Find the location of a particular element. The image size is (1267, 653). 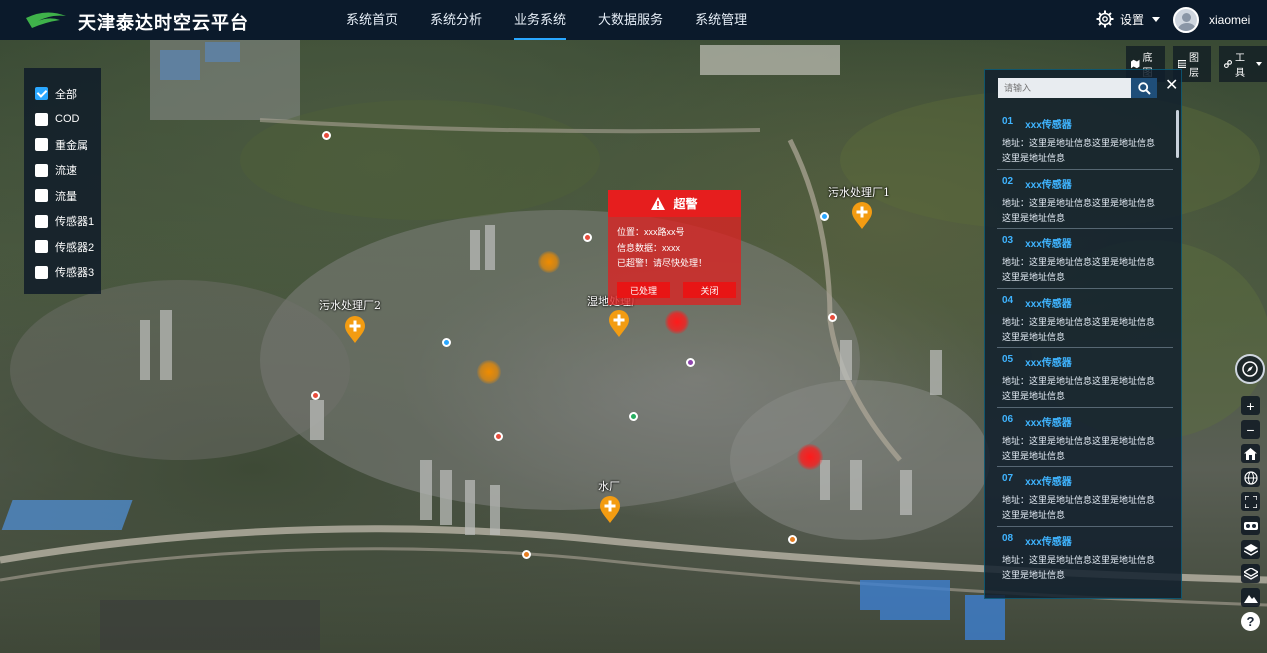

layer-stack-icon is located at coordinates (1250, 549).